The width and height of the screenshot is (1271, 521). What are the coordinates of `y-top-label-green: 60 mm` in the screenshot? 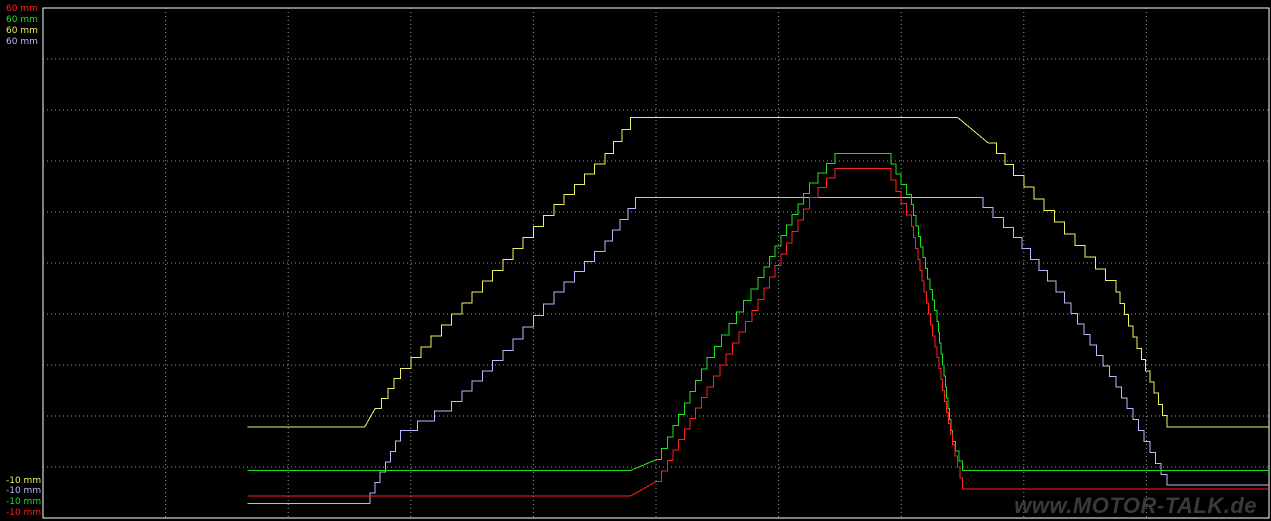 It's located at (22, 20).